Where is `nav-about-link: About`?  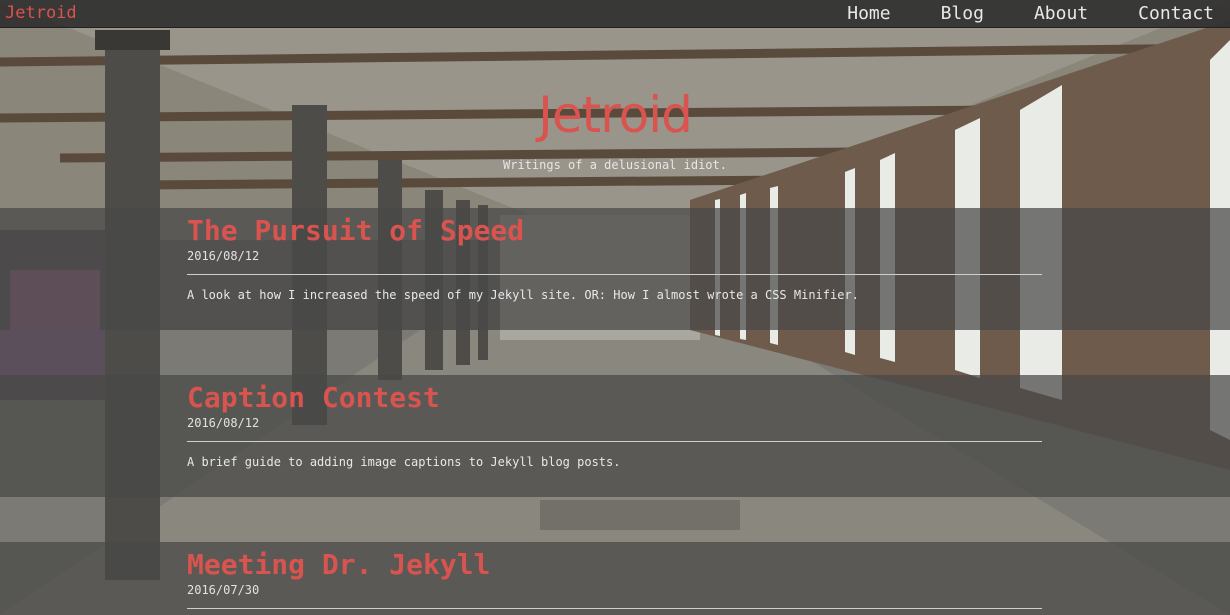 nav-about-link: About is located at coordinates (1061, 13).